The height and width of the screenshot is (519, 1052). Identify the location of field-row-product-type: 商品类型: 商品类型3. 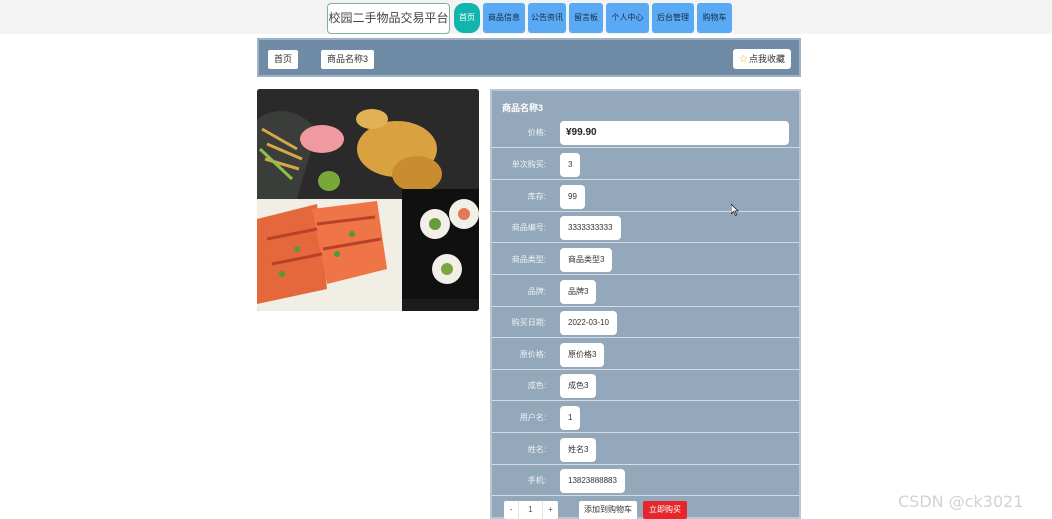
(645, 259).